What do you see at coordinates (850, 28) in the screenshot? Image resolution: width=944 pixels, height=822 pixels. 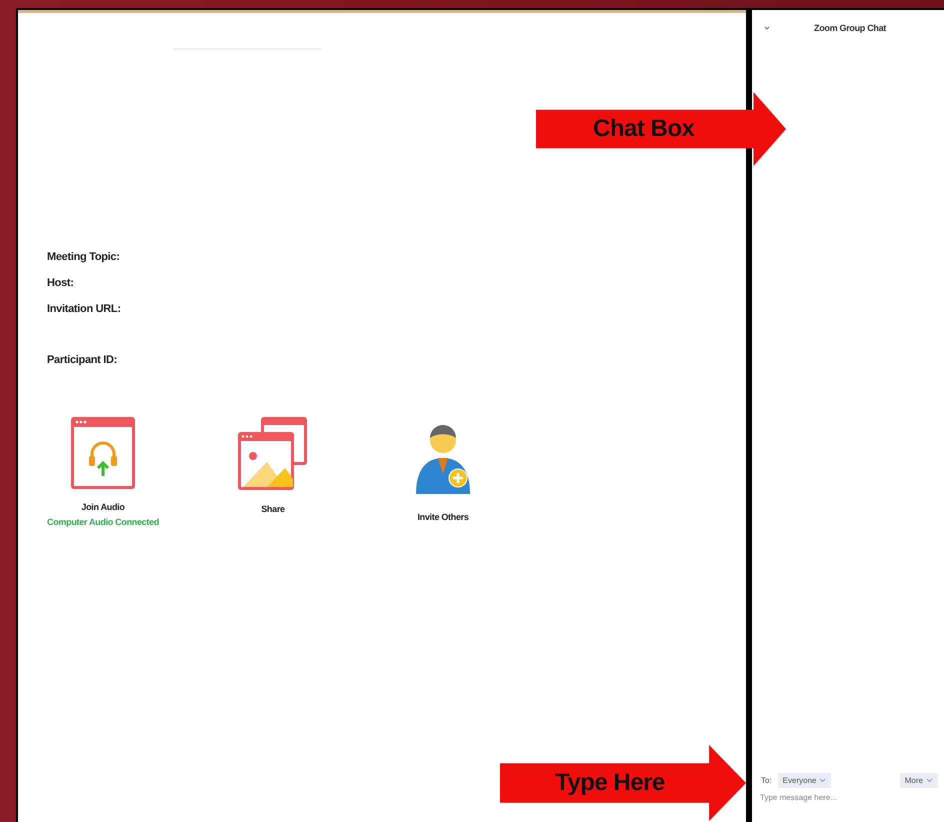 I see `chat-title: Zoom Group Chat` at bounding box center [850, 28].